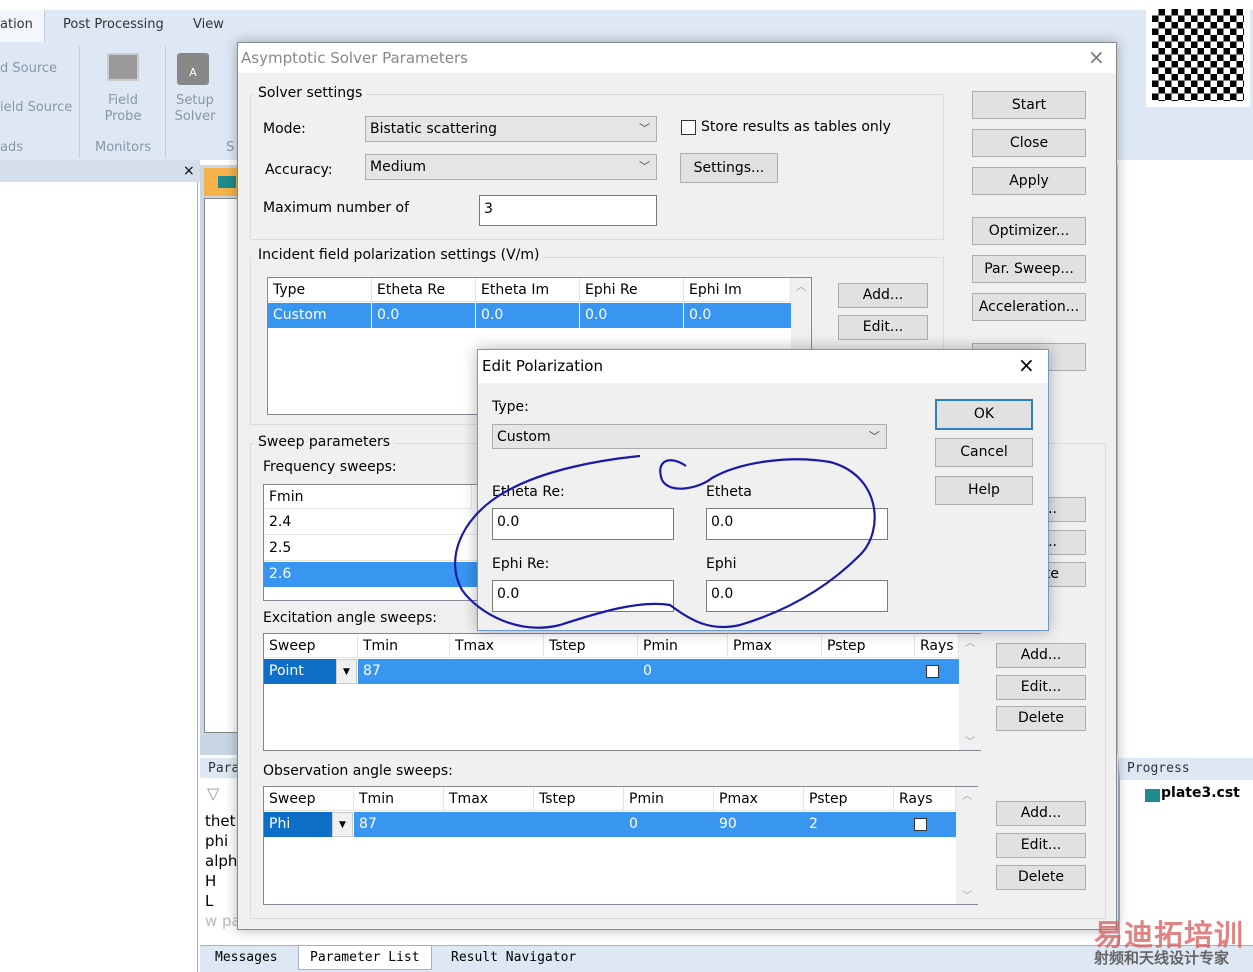 The image size is (1253, 972). I want to click on handwritten-annotation, so click(665, 541).